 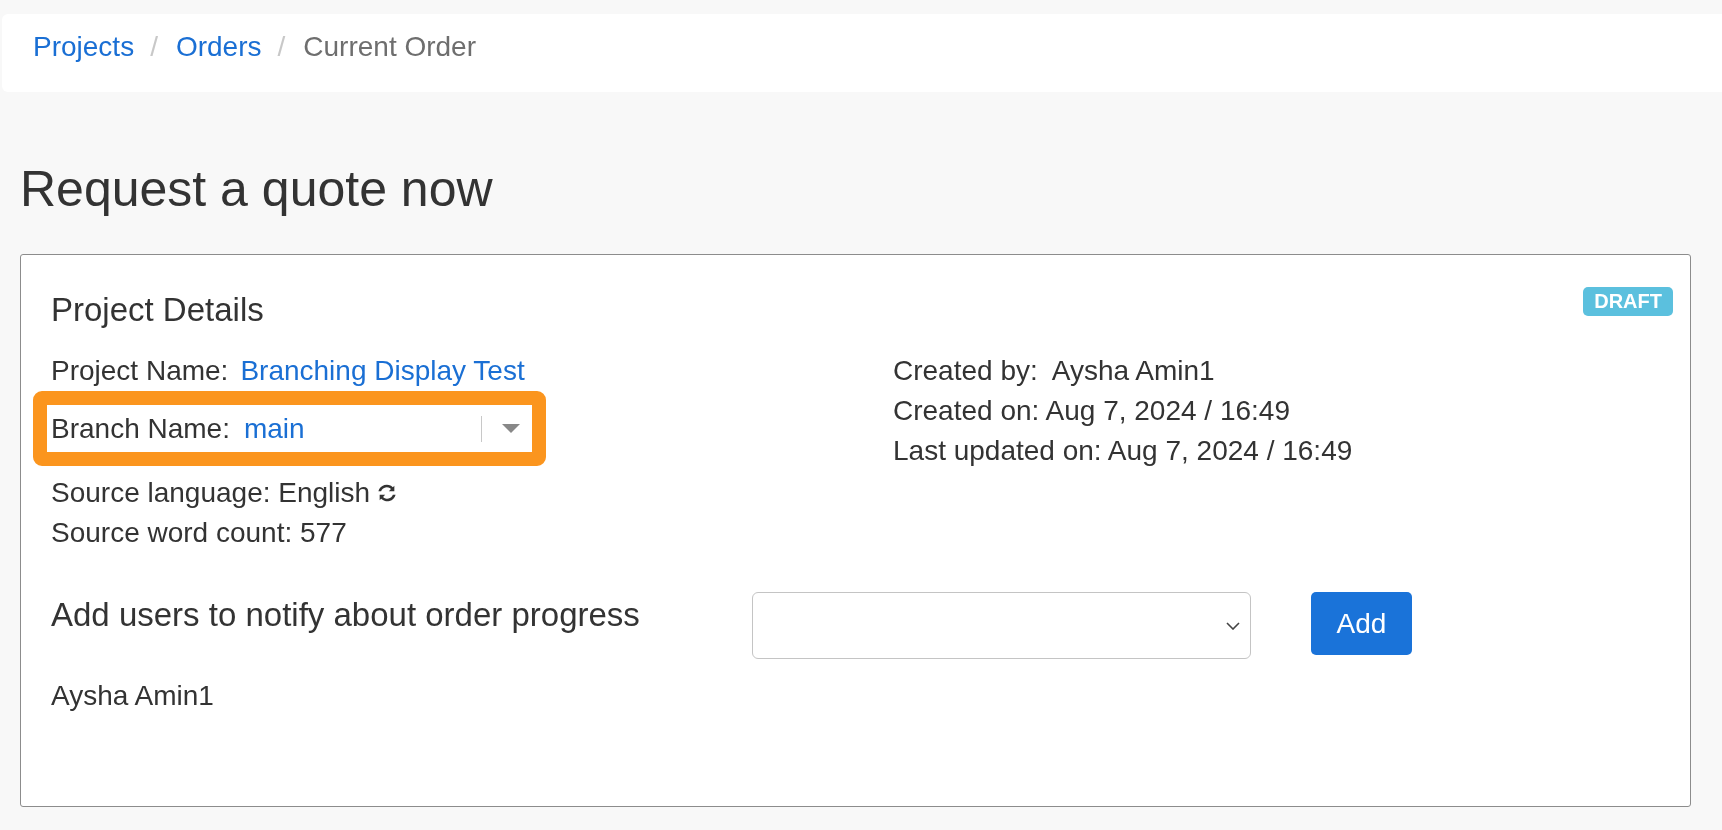 I want to click on meta-text: Created by: Aysha Amin1, so click(x=1054, y=371).